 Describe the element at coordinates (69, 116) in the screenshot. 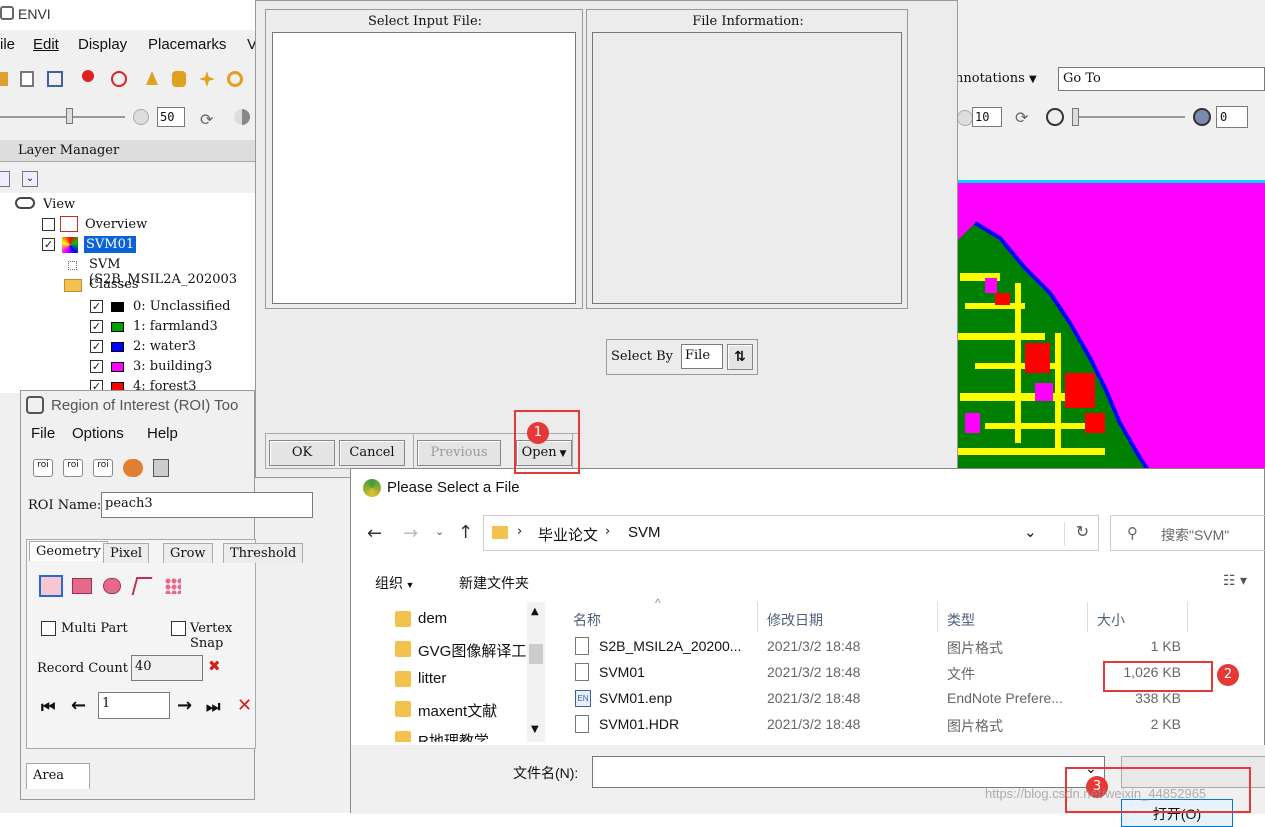

I see `zoom-slider-thumb` at that location.